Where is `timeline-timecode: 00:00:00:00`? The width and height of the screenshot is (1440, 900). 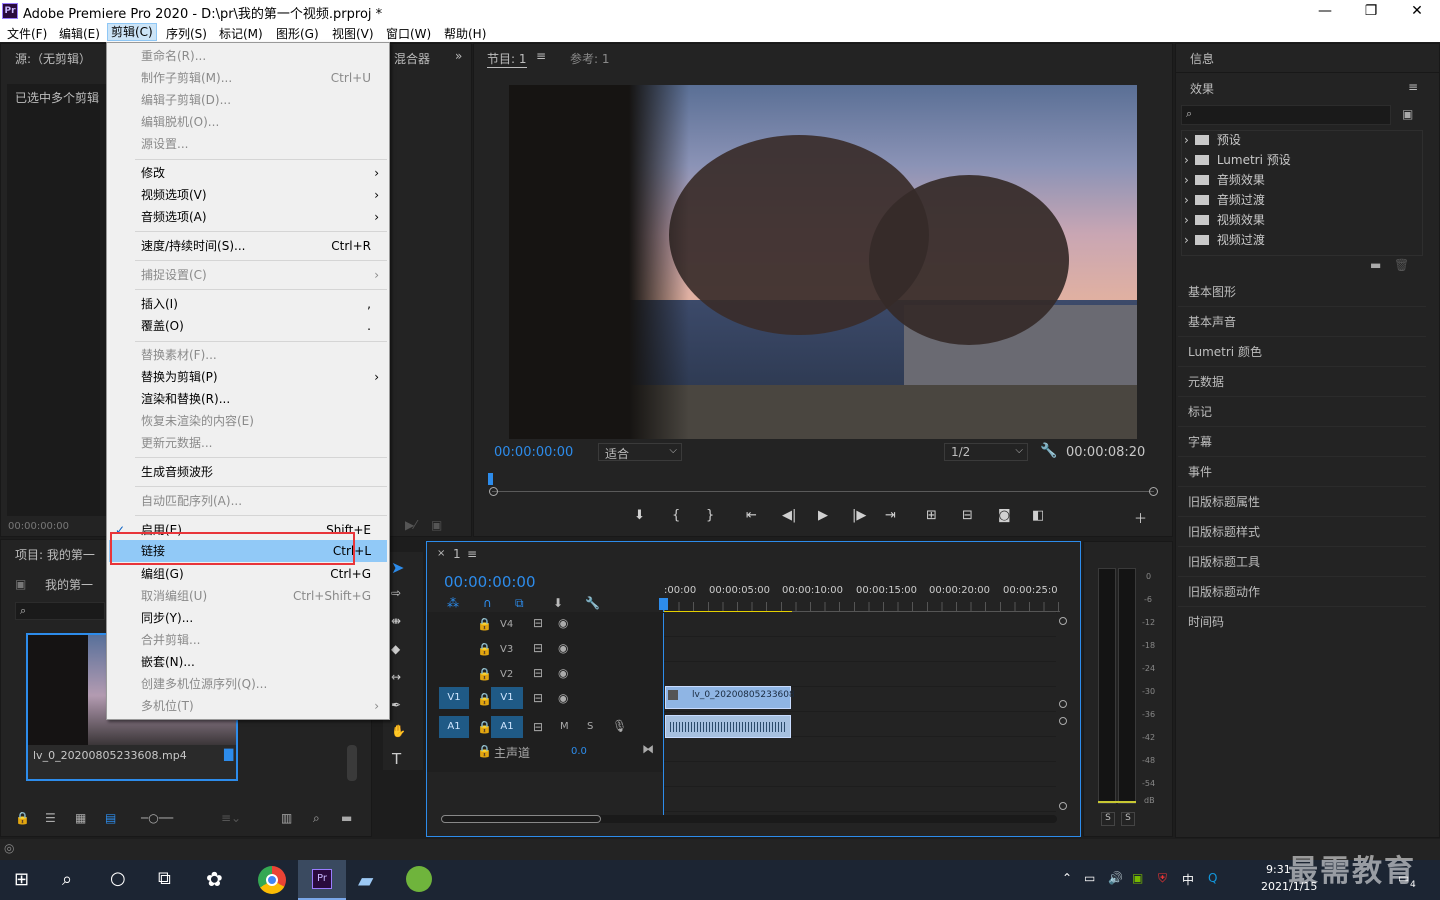
timeline-timecode: 00:00:00:00 is located at coordinates (490, 582).